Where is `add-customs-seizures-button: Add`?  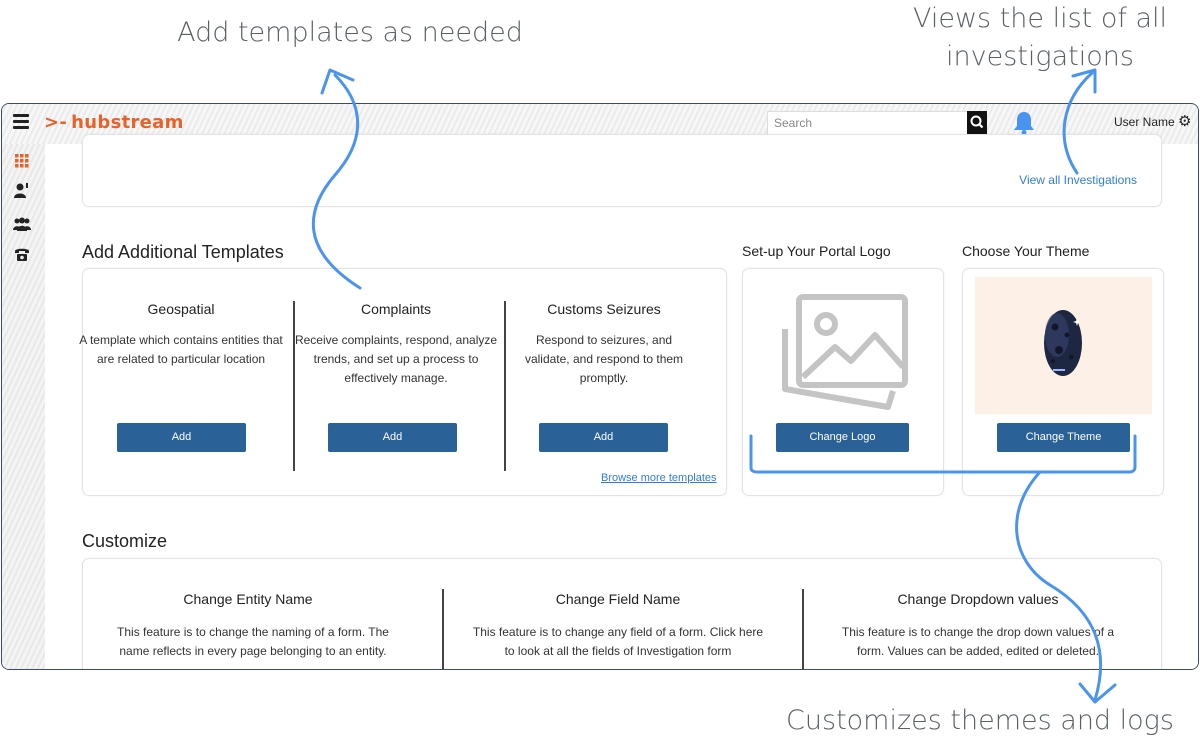 add-customs-seizures-button: Add is located at coordinates (603, 437).